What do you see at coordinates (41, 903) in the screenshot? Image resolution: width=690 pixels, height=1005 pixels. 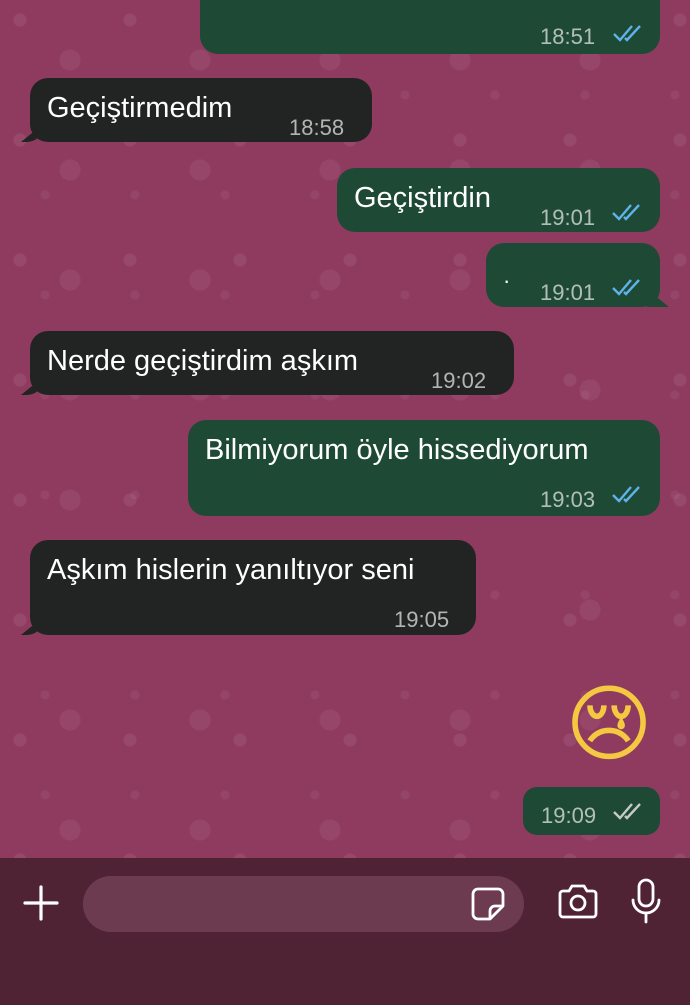 I see `plus-icon` at bounding box center [41, 903].